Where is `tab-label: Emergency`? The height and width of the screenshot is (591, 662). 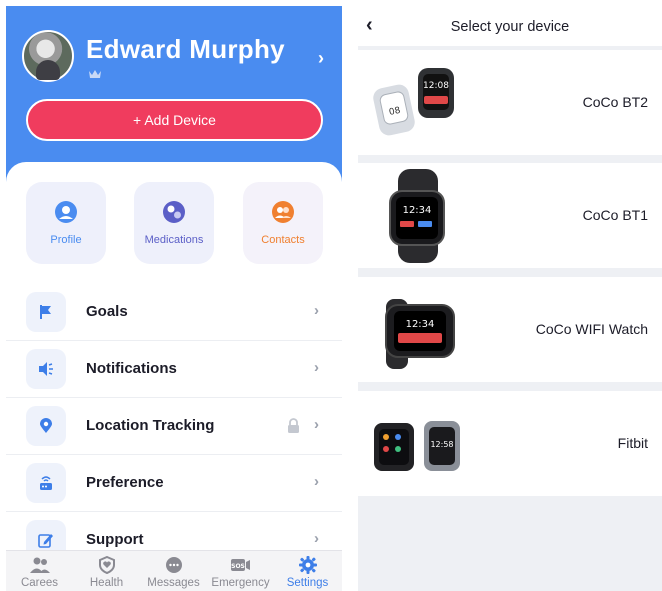 tab-label: Emergency is located at coordinates (240, 583).